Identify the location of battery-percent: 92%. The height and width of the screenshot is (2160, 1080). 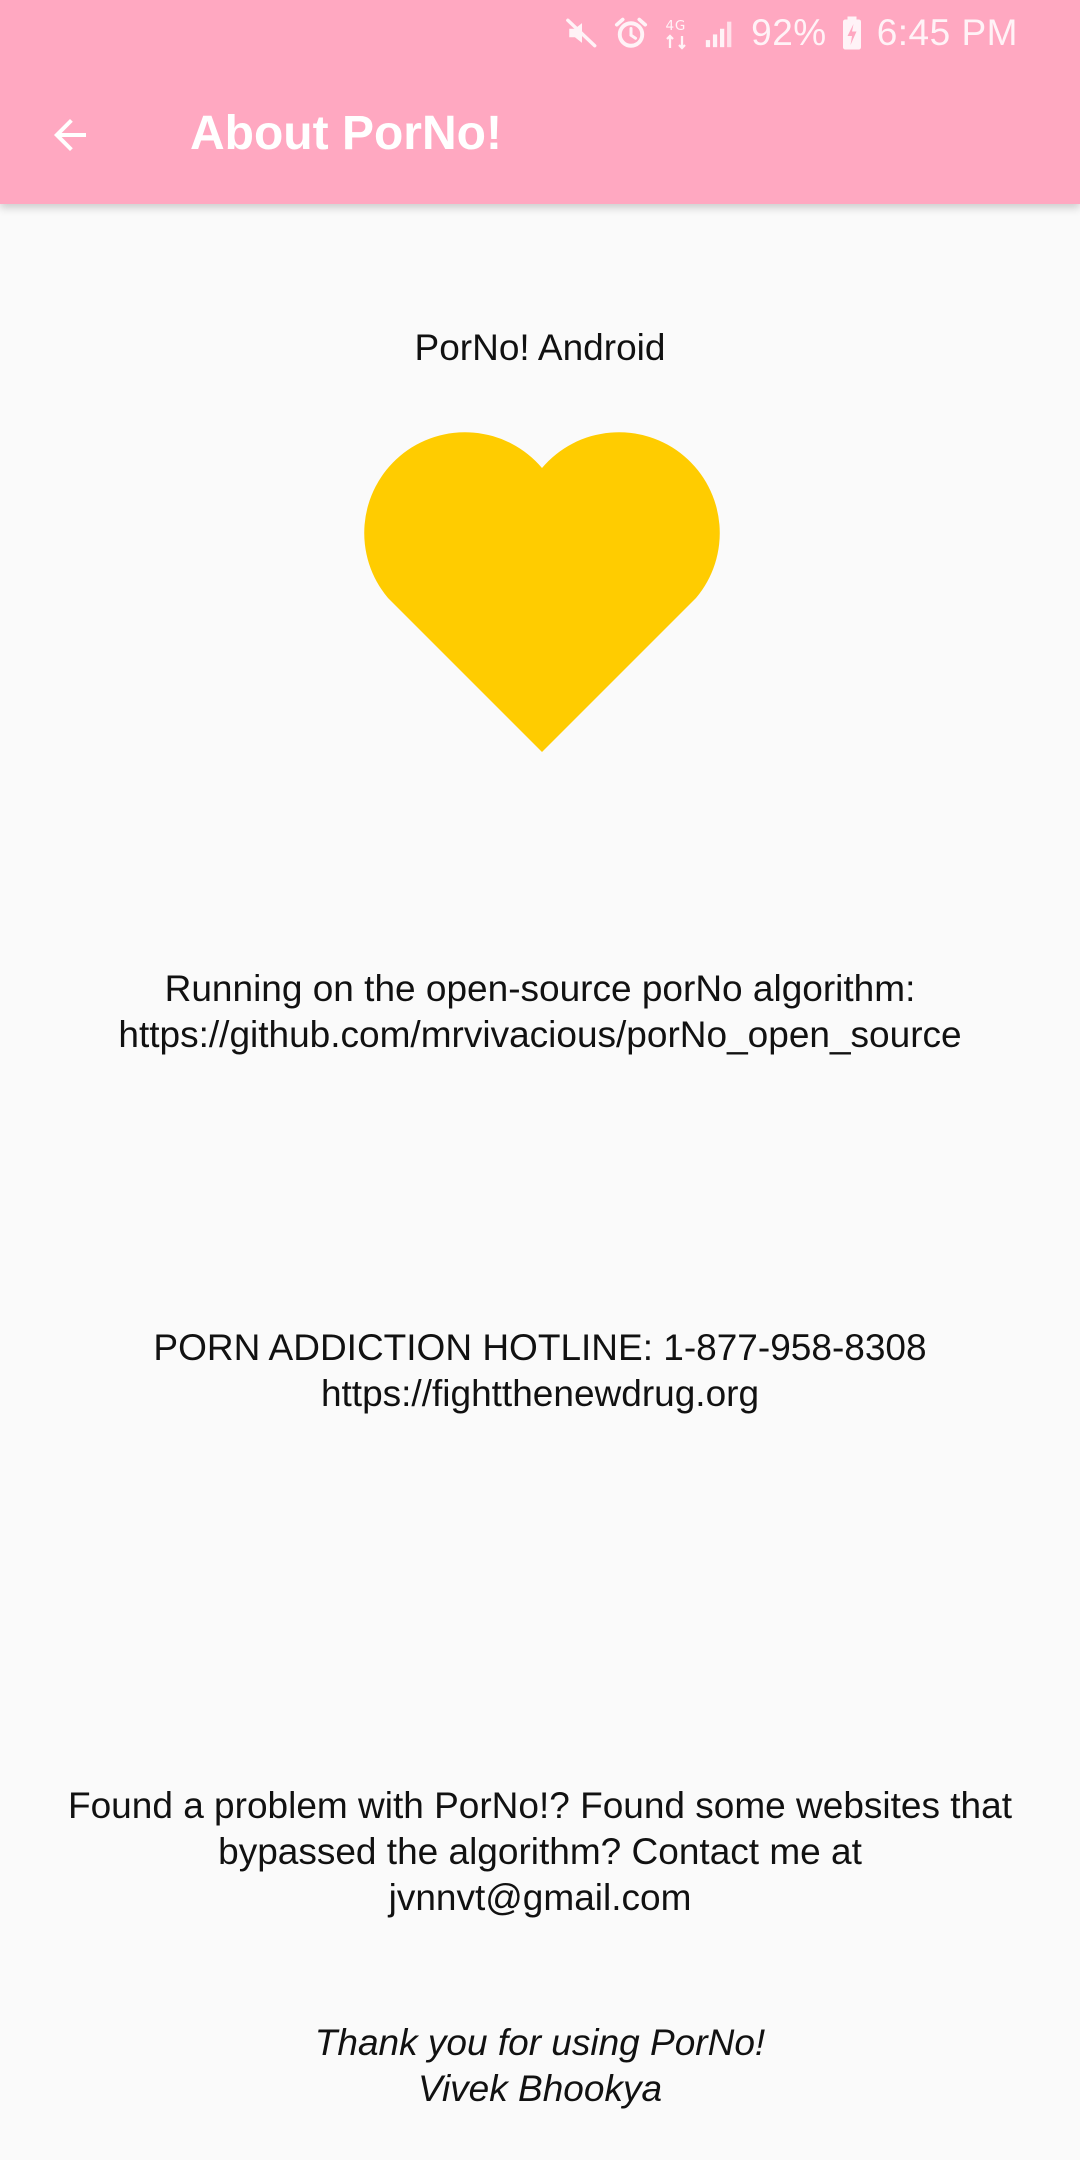
(789, 32).